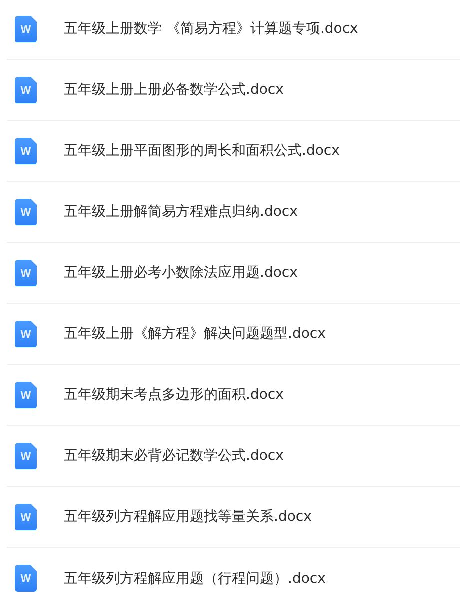 The height and width of the screenshot is (602, 460). I want to click on file-name: 五年级期末必背必记数学公式.docx, so click(174, 456).